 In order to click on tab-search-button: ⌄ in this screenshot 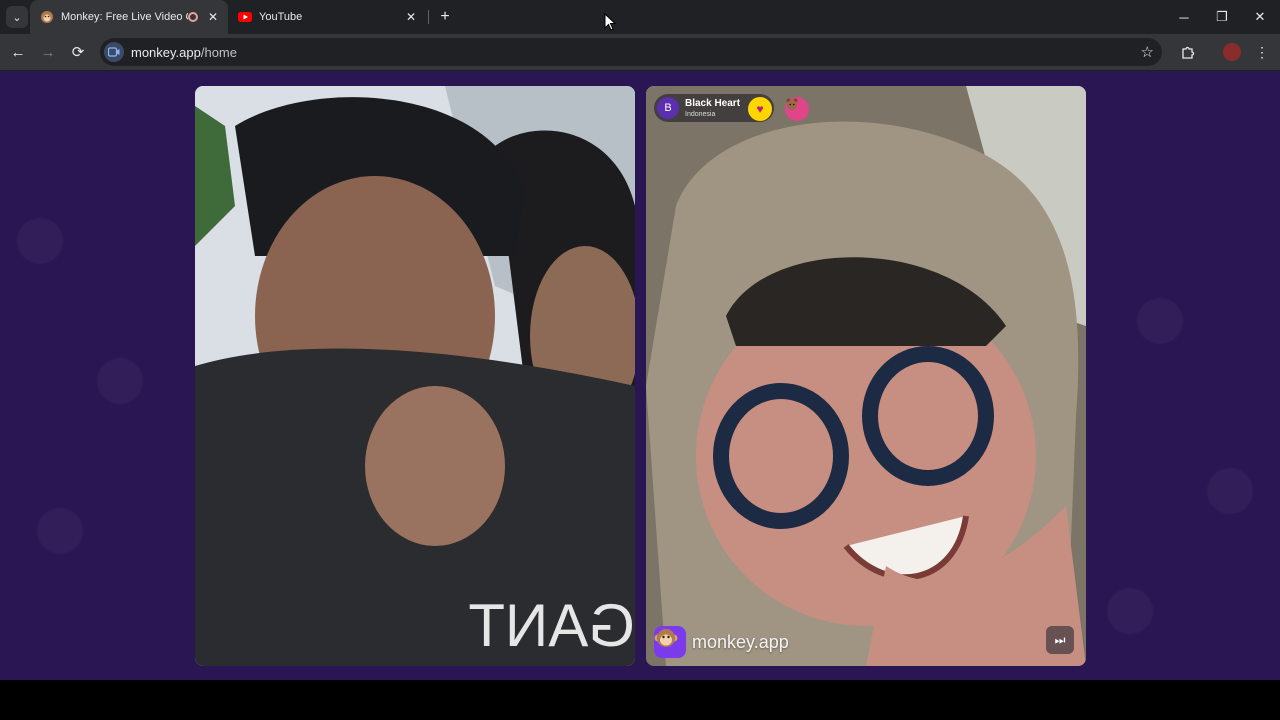, I will do `click(17, 17)`.